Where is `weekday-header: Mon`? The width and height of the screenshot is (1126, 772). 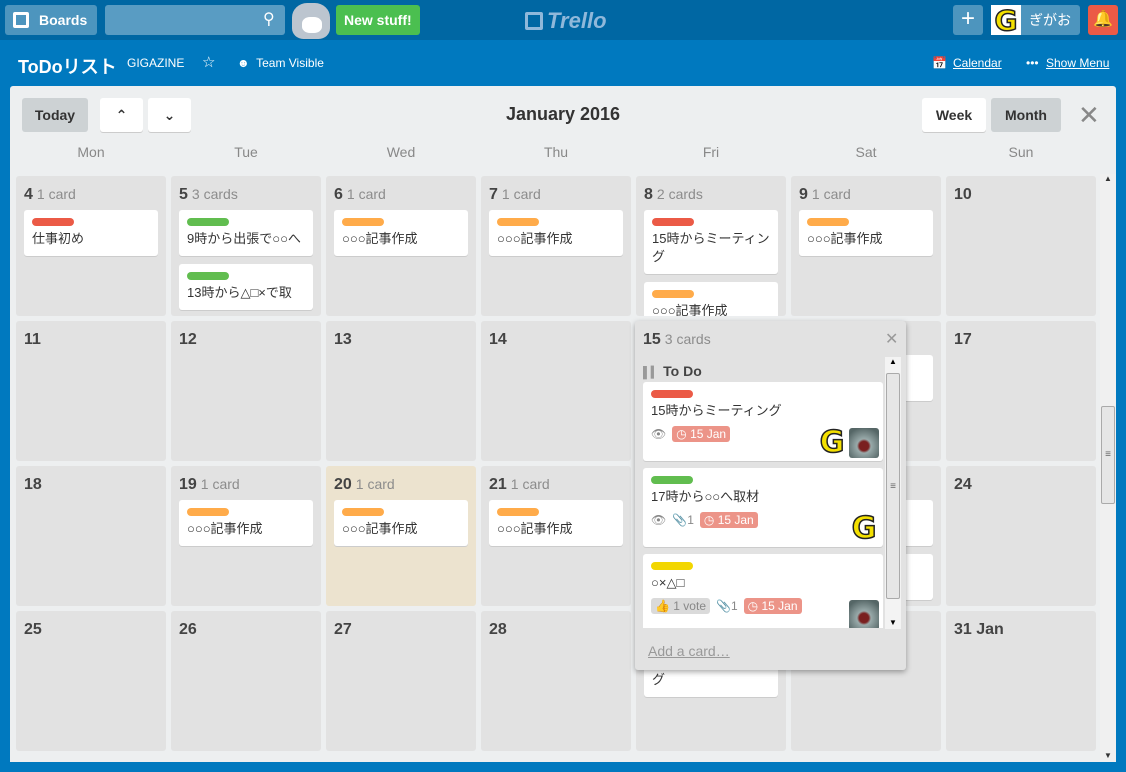
weekday-header: Mon is located at coordinates (91, 152).